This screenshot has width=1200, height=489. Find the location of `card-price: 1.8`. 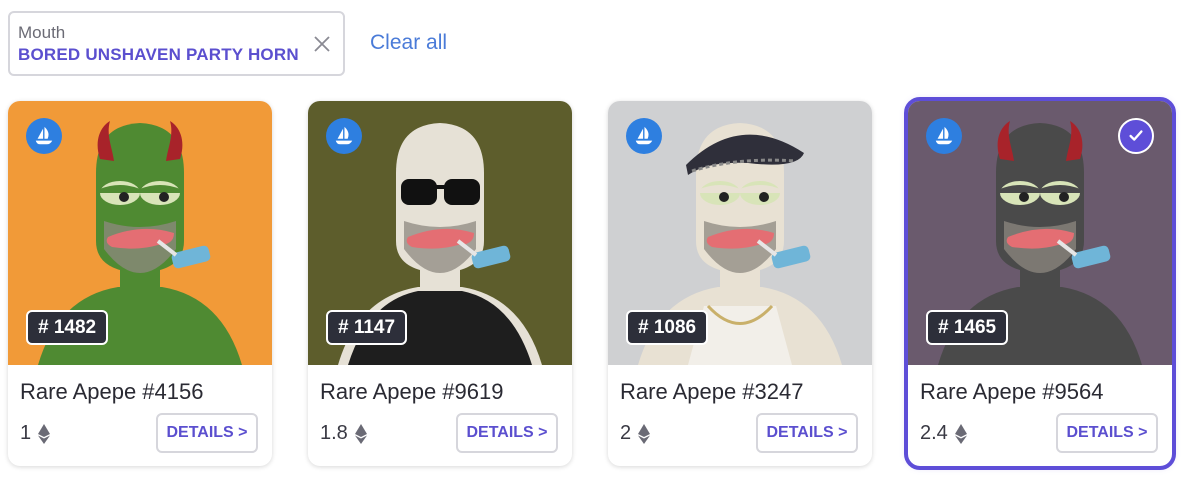

card-price: 1.8 is located at coordinates (343, 433).